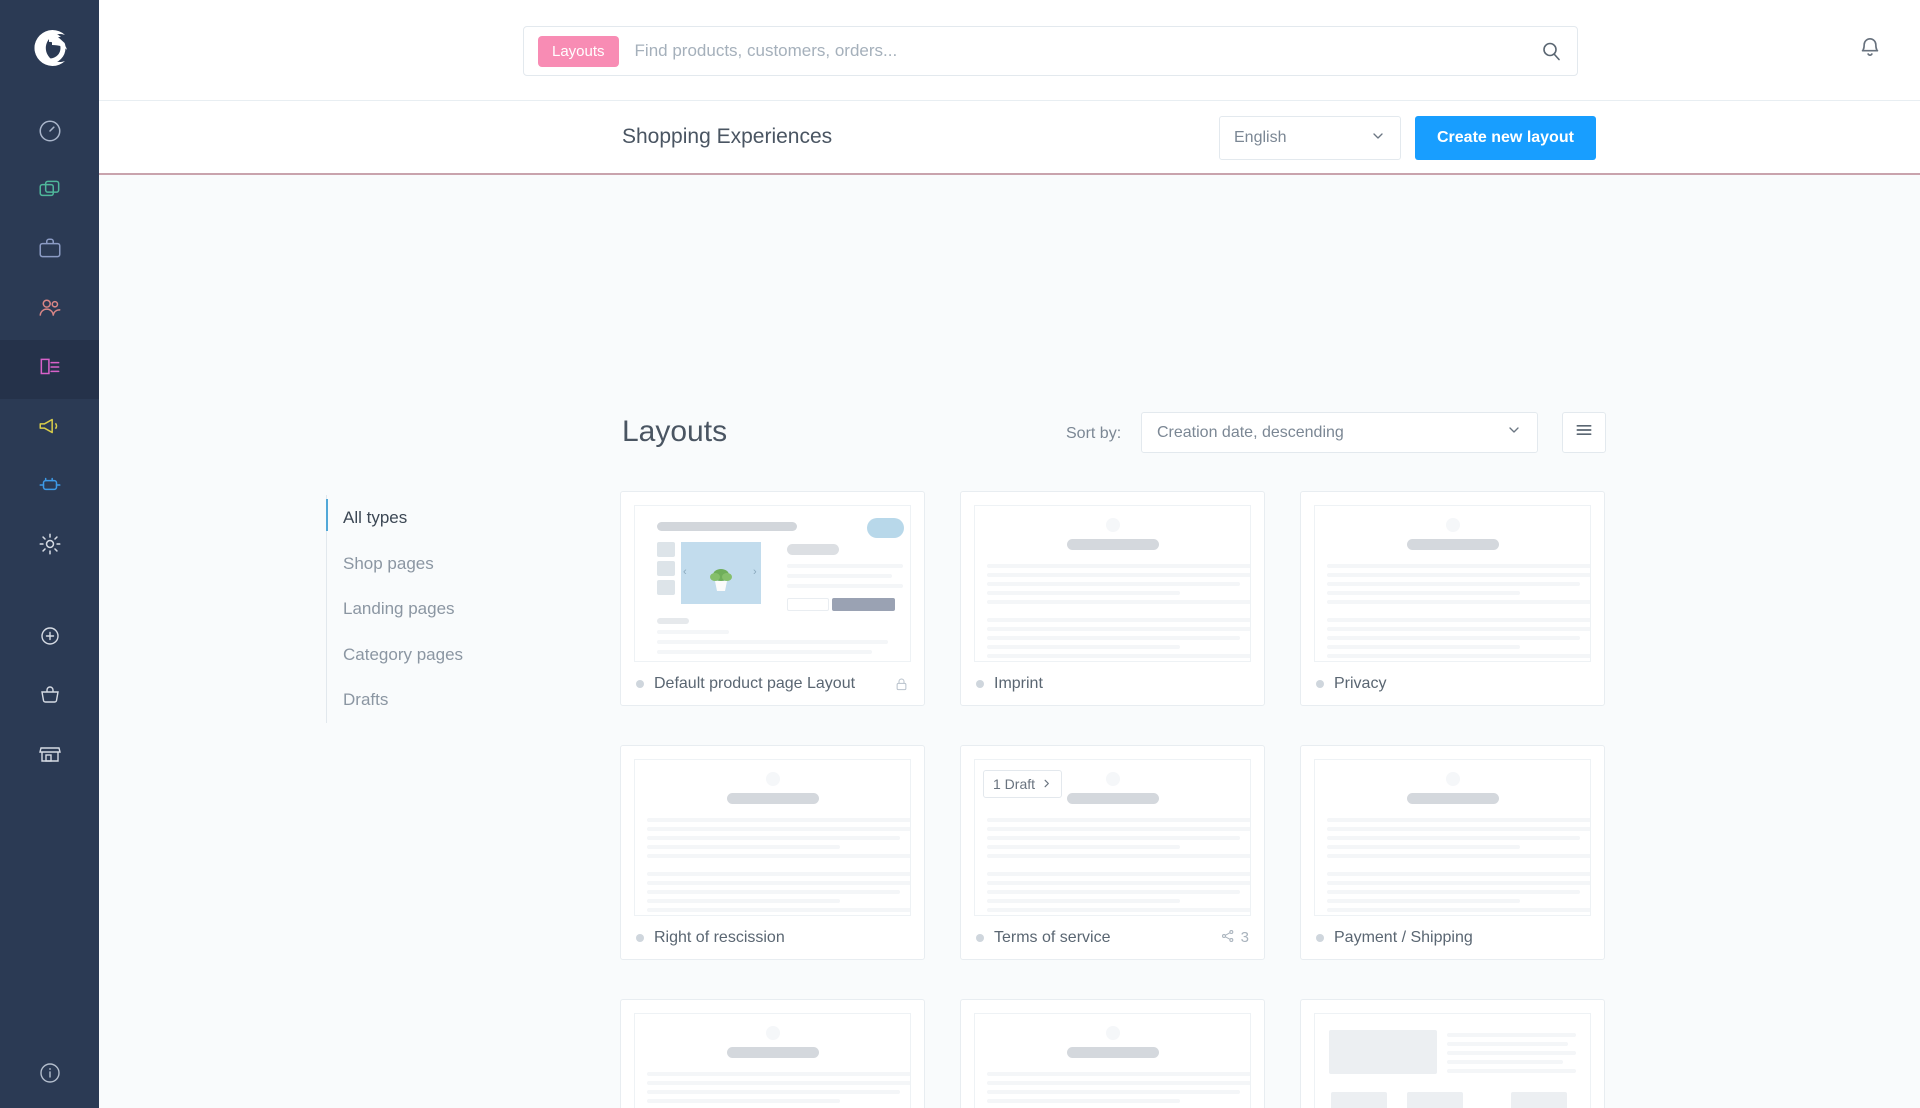  I want to click on layout-card: 1 Draft Terms of service 3, so click(1112, 852).